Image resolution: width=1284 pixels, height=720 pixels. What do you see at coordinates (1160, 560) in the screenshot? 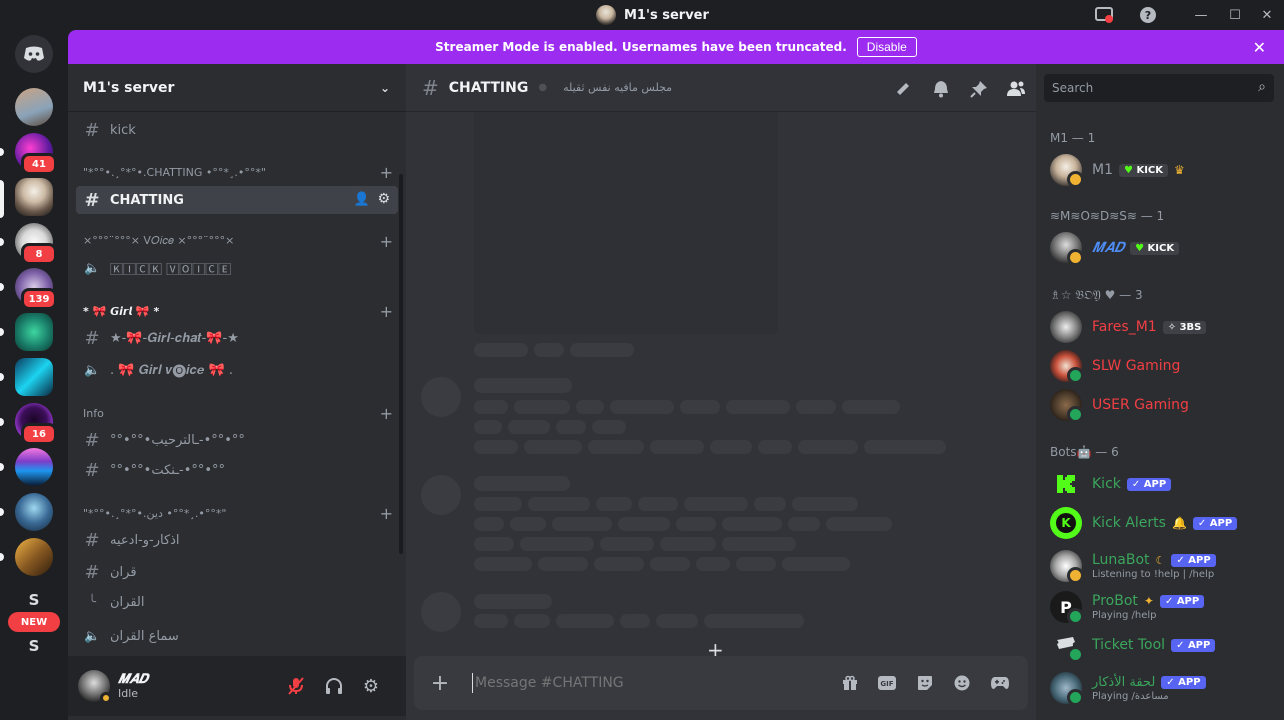
I see `moon-icon: ☾` at bounding box center [1160, 560].